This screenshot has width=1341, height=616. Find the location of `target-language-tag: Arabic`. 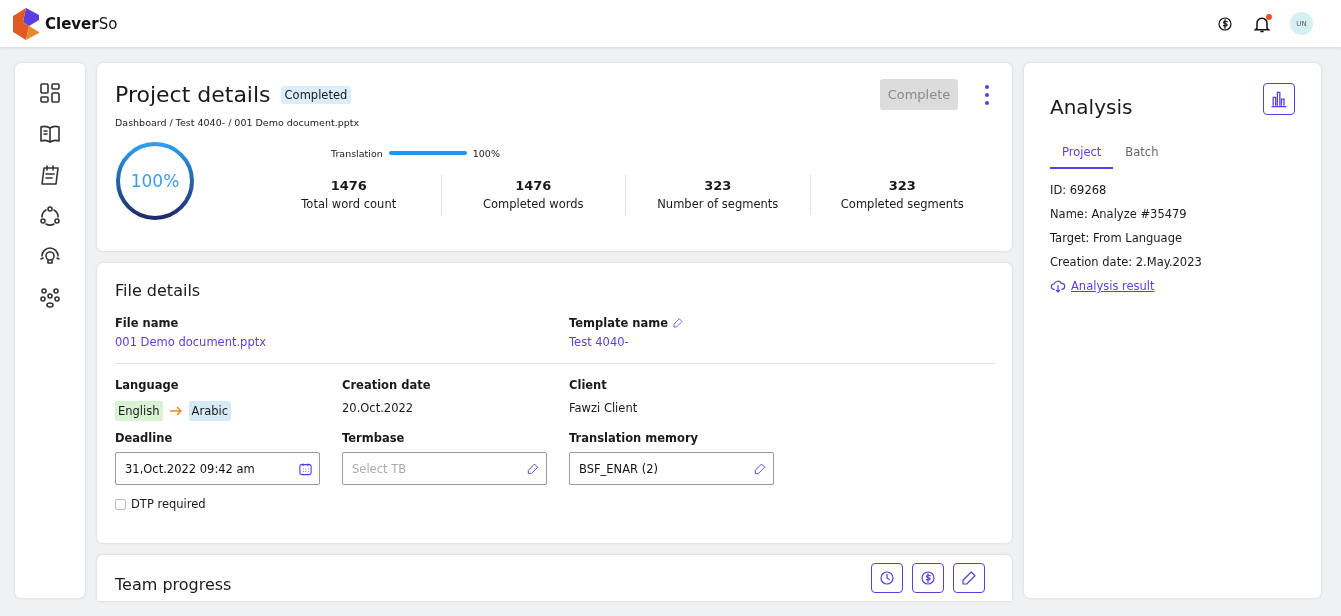

target-language-tag: Arabic is located at coordinates (209, 411).